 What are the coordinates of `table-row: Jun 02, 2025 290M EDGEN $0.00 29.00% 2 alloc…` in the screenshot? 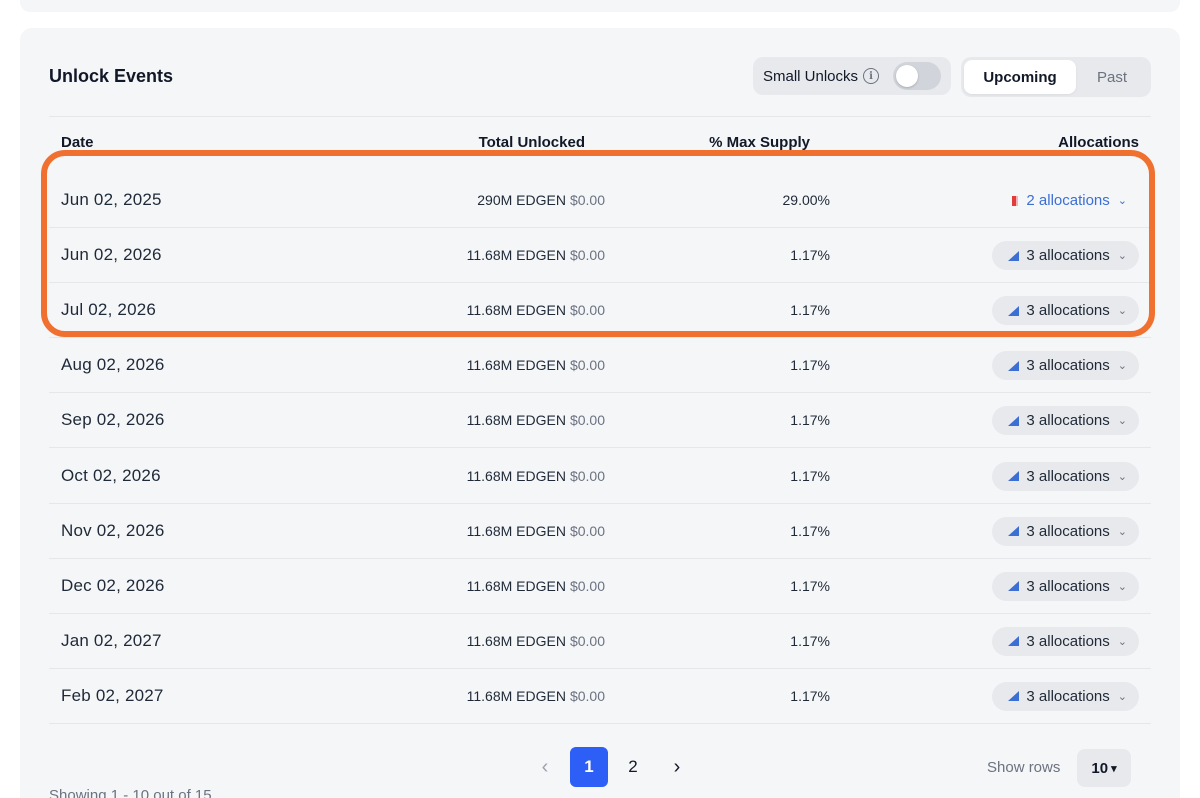 It's located at (600, 200).